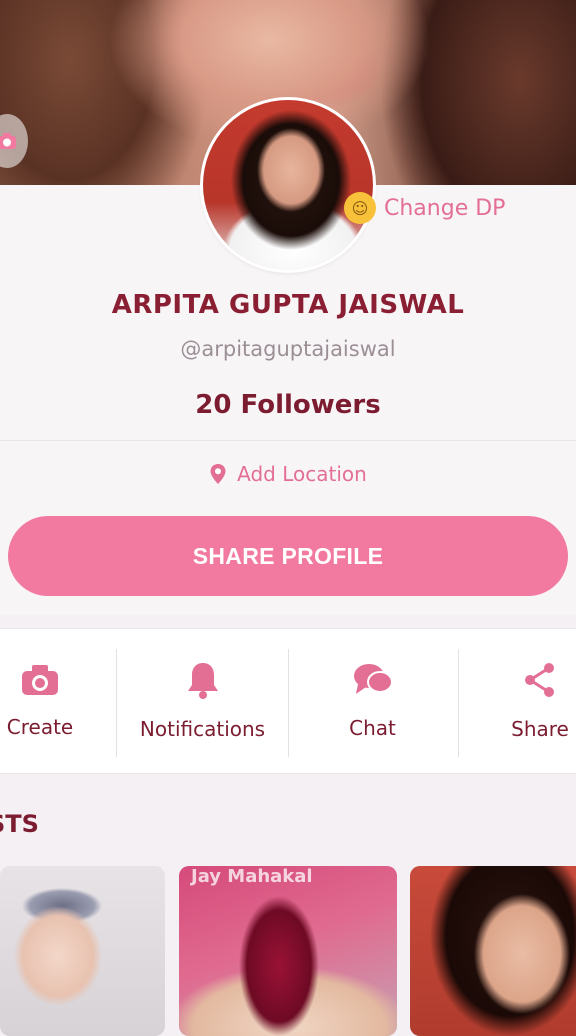 The image size is (576, 1036). Describe the element at coordinates (539, 680) in the screenshot. I see `share-icon` at that location.